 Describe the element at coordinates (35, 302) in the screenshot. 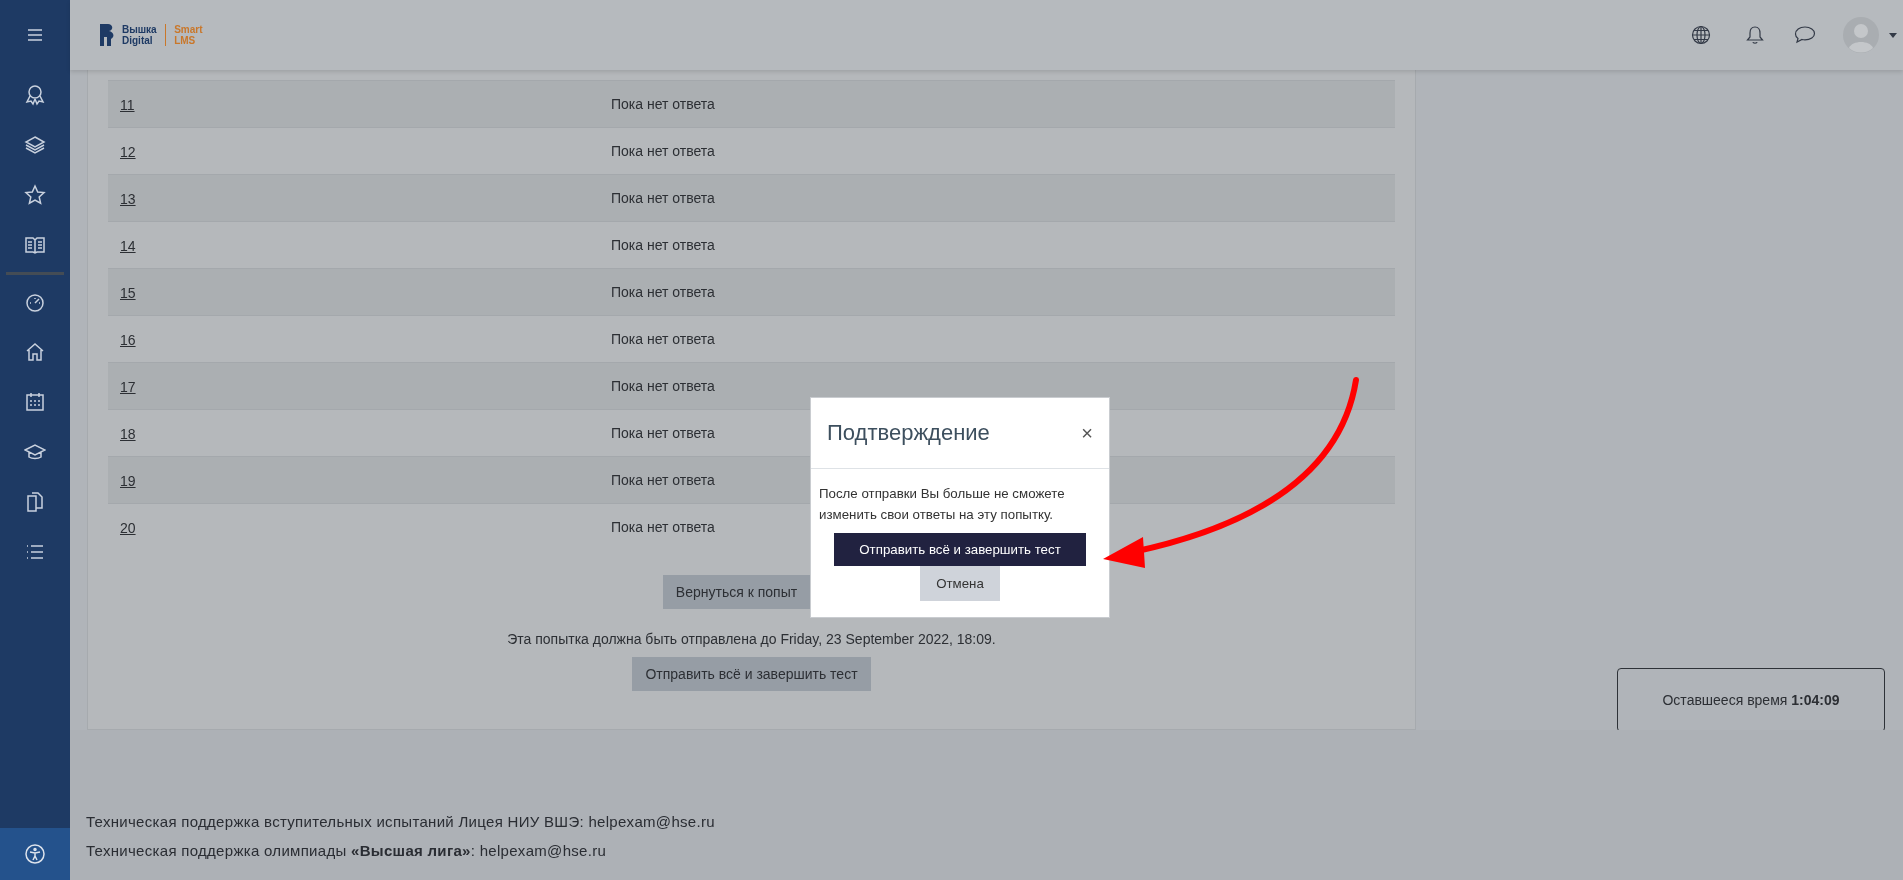

I see `gauge-icon` at that location.